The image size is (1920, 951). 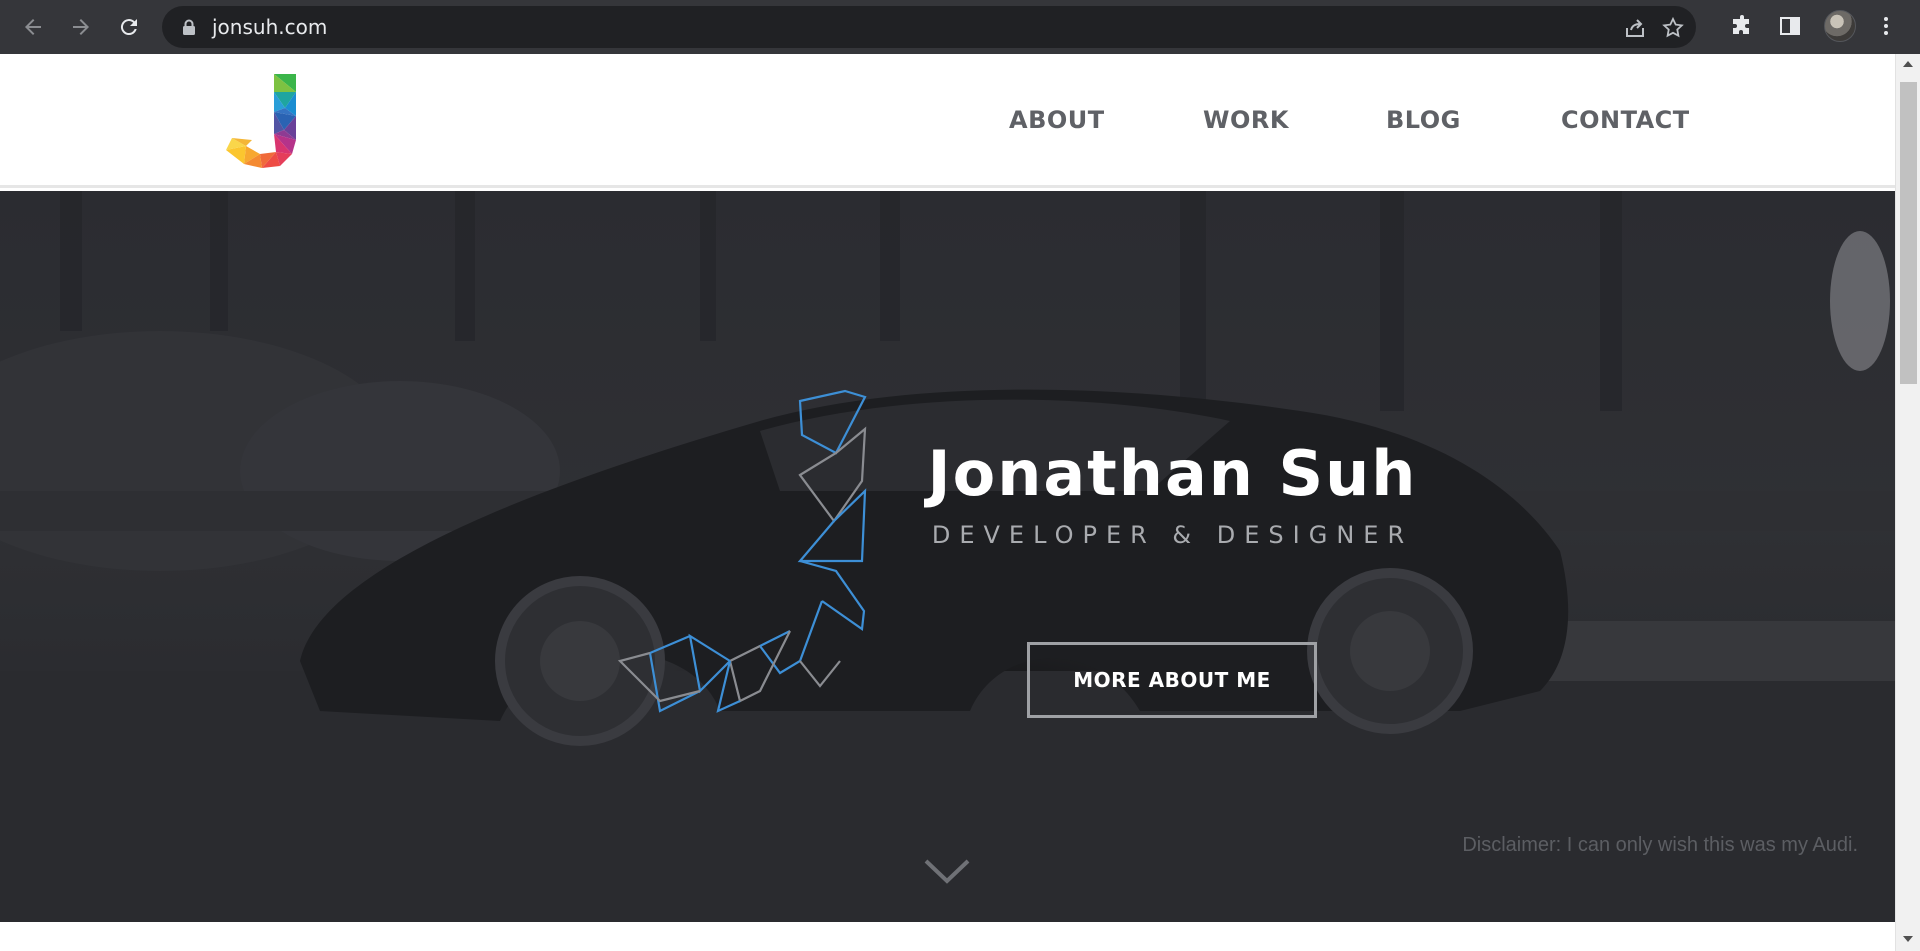 I want to click on reload-button, so click(x=129, y=27).